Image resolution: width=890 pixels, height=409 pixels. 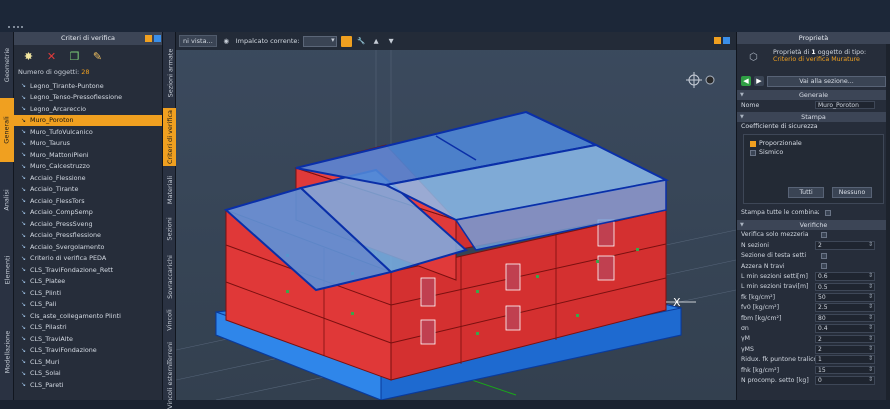 I want to click on list-item: ↘ Acciaio_FlessTors, so click(x=88, y=201).